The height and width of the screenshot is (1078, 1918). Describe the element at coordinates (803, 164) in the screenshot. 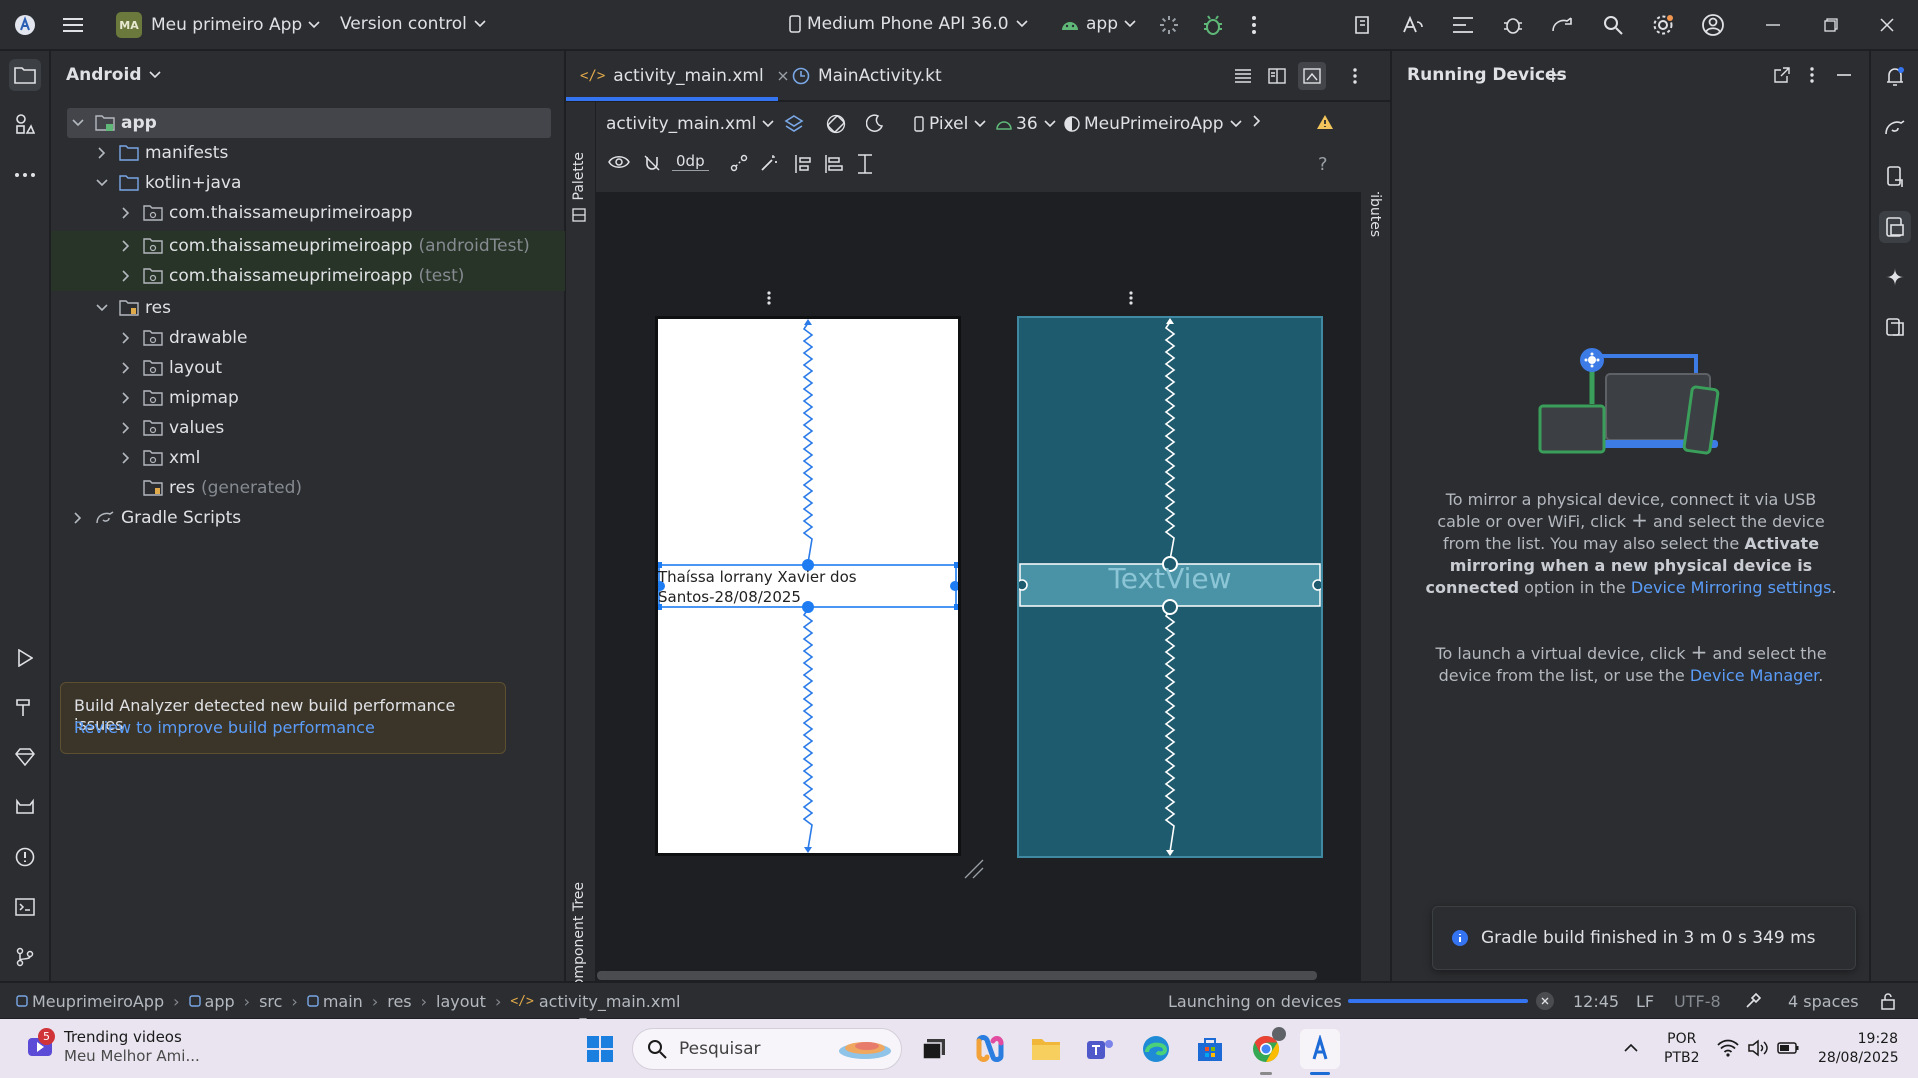

I see `pack-button` at that location.